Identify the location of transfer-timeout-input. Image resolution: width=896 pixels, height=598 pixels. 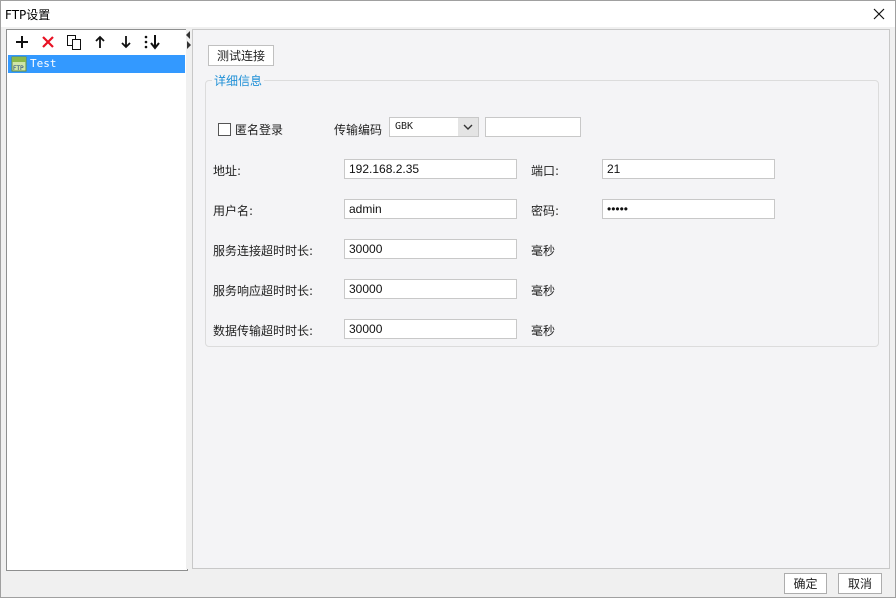
(430, 329).